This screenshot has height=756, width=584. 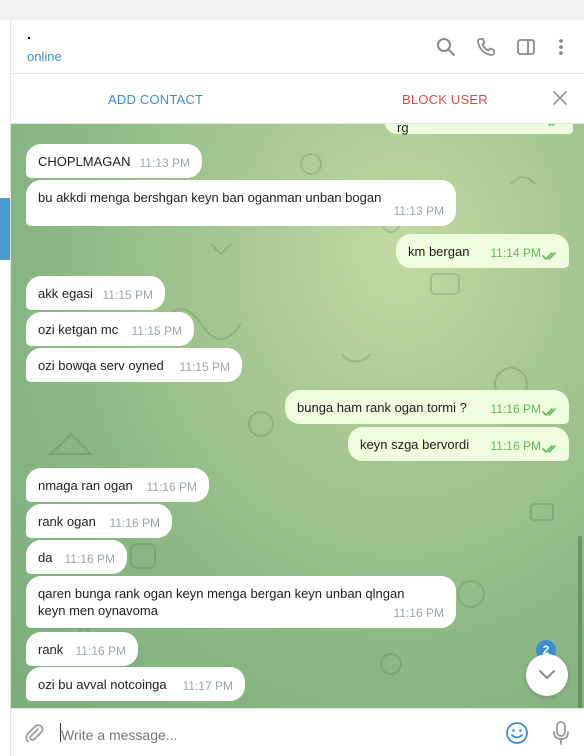 I want to click on more-vertical-icon, so click(x=561, y=47).